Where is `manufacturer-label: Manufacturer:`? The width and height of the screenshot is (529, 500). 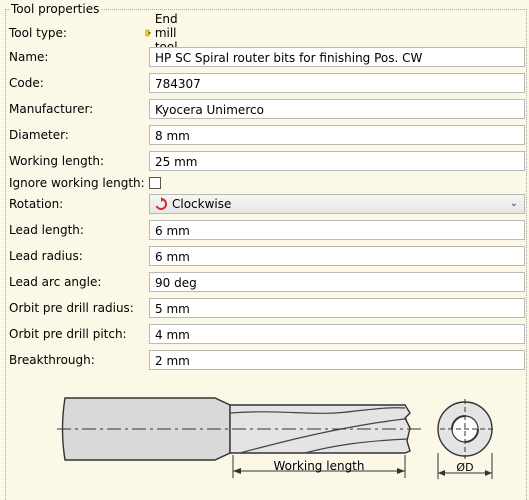
manufacturer-label: Manufacturer: is located at coordinates (51, 109).